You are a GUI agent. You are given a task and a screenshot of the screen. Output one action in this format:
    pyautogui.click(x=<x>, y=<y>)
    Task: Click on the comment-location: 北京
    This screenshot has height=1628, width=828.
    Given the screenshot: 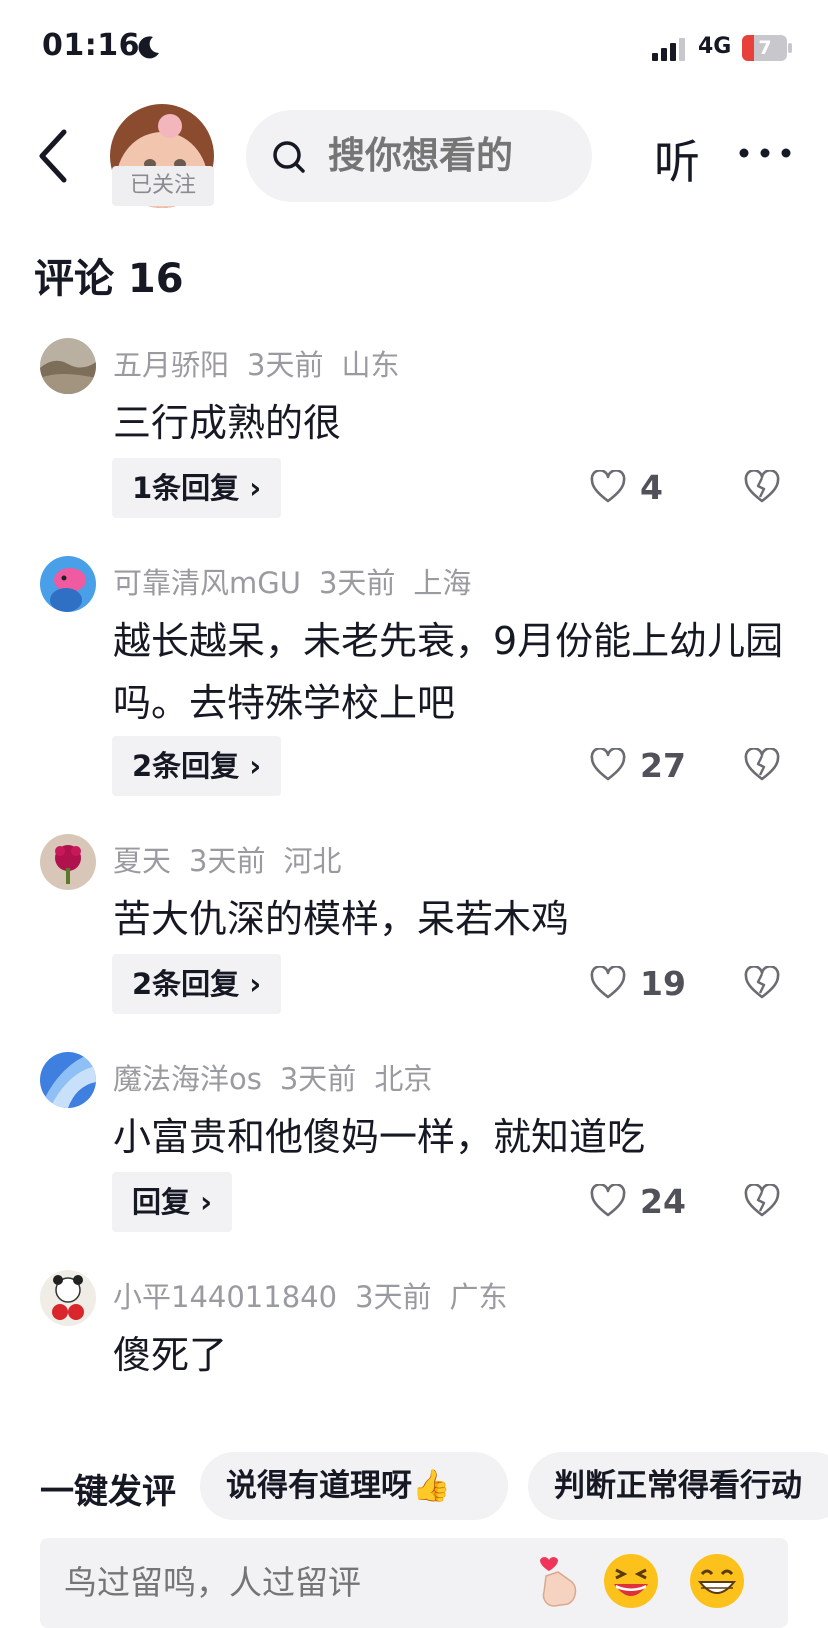 What is the action you would take?
    pyautogui.click(x=403, y=1079)
    